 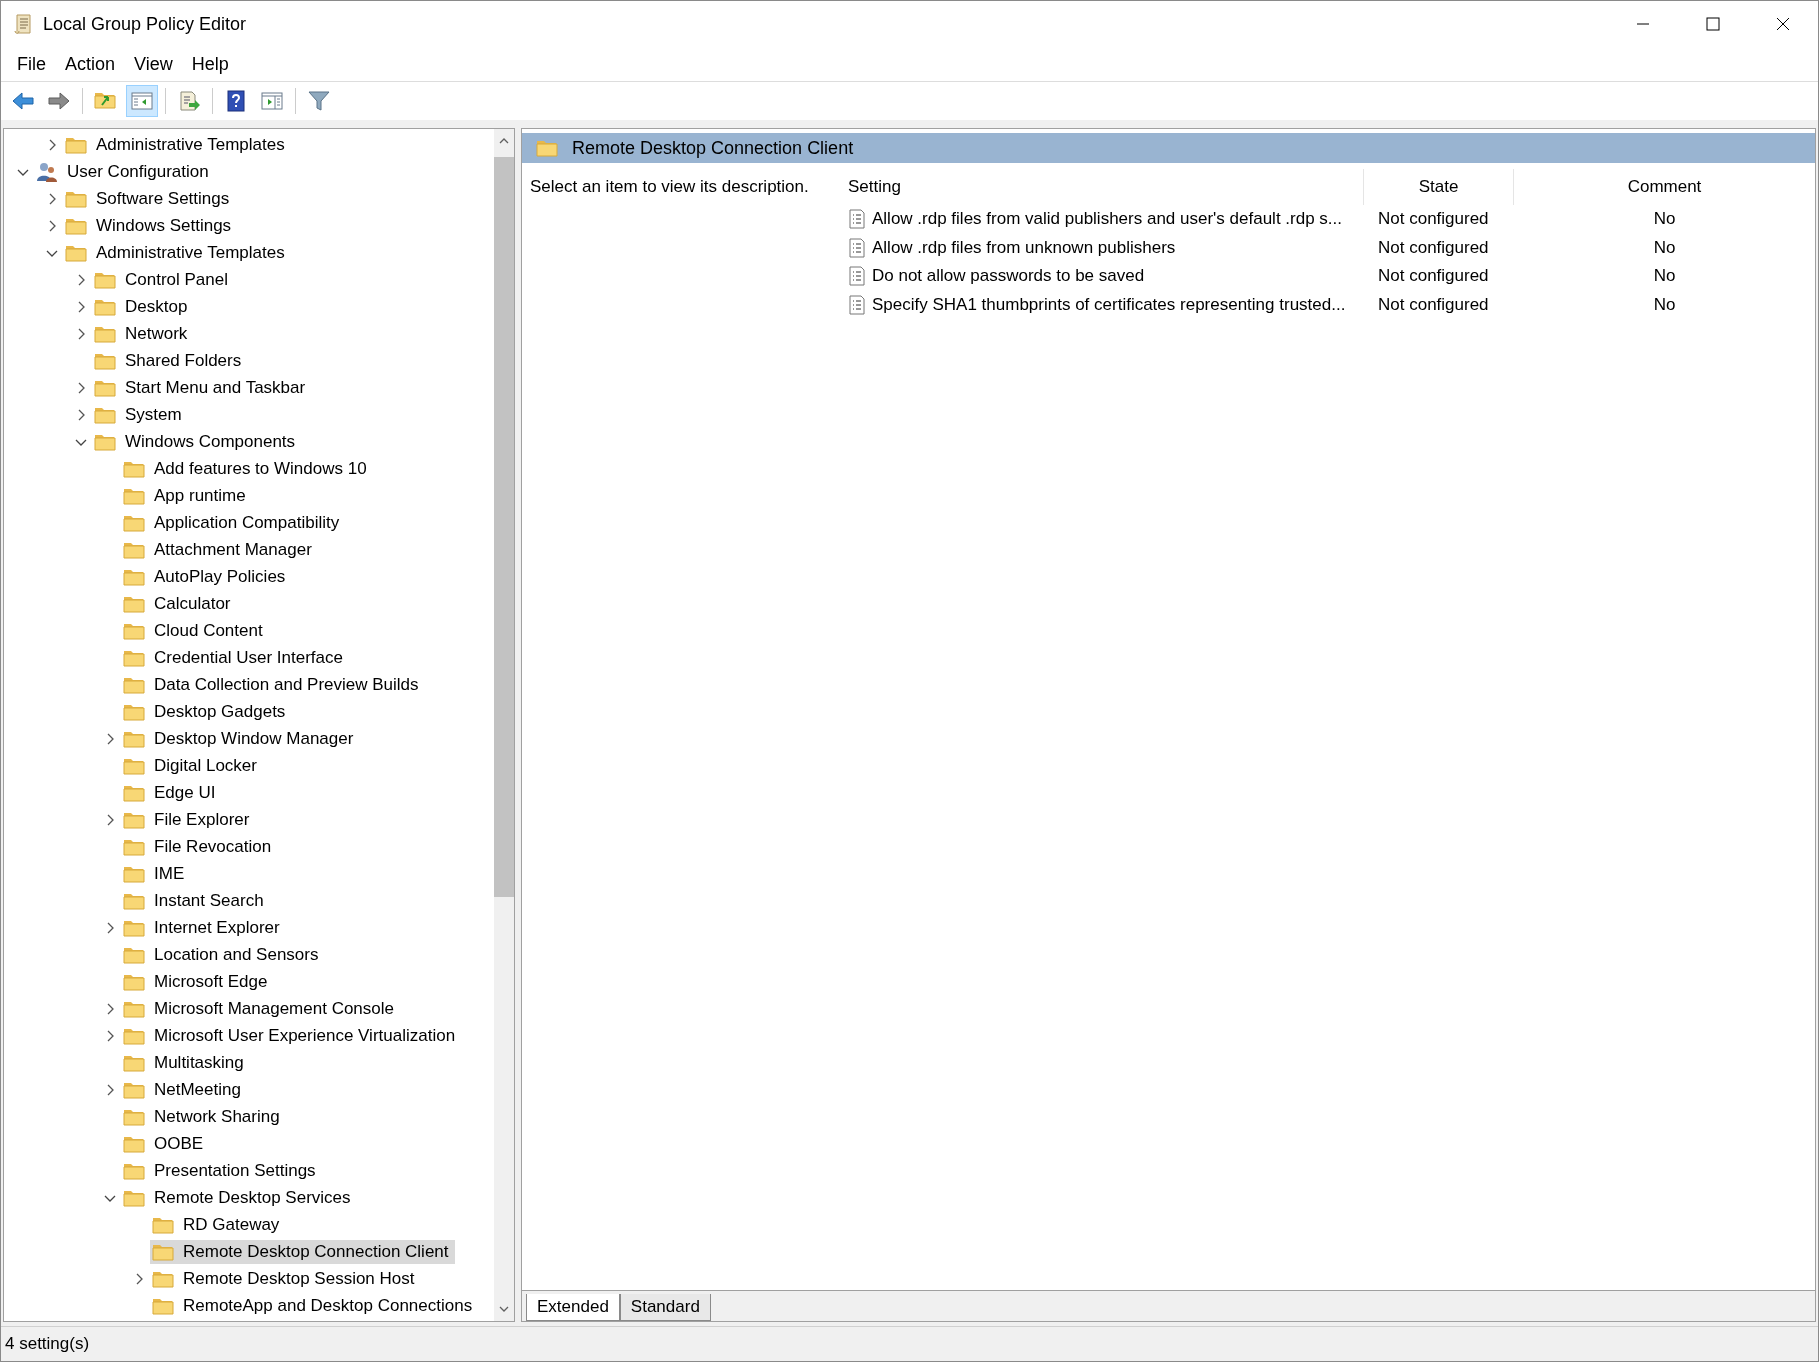 I want to click on tree-item: System, so click(x=140, y=414).